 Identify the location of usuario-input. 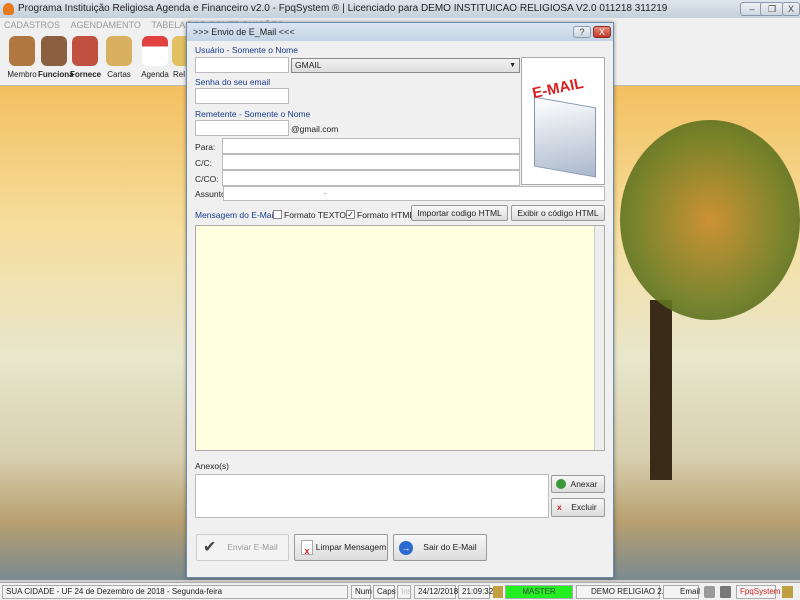
(242, 65).